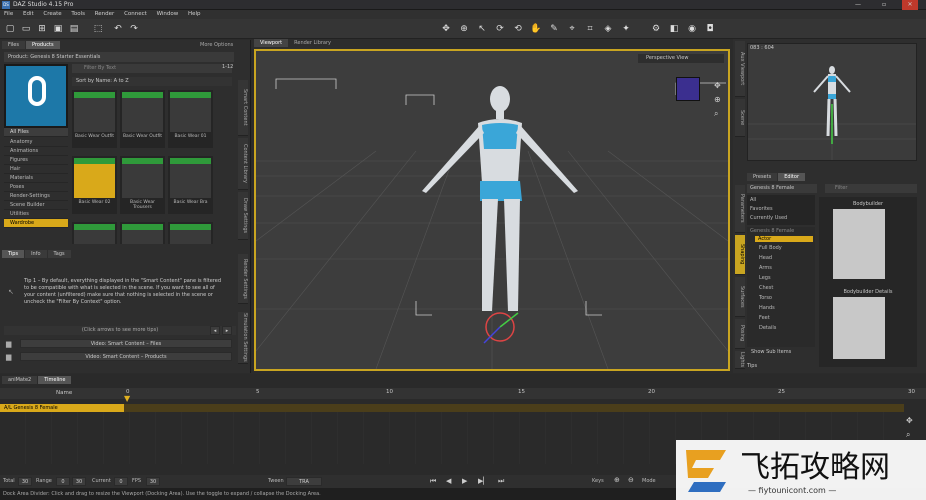 The image size is (926, 500). Describe the element at coordinates (884, 5) in the screenshot. I see `maximize-button: ▫` at that location.